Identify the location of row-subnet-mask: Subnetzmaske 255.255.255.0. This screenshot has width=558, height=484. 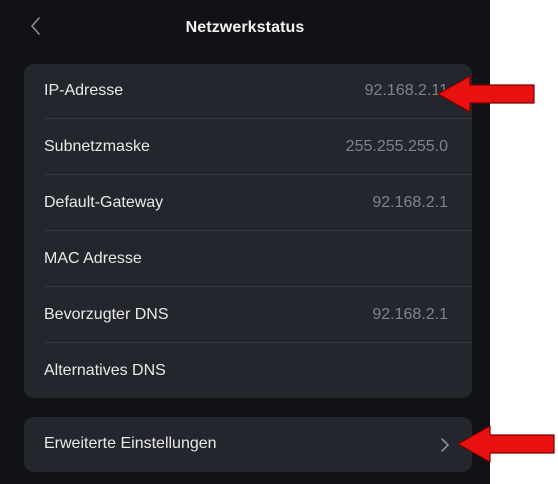
(248, 147).